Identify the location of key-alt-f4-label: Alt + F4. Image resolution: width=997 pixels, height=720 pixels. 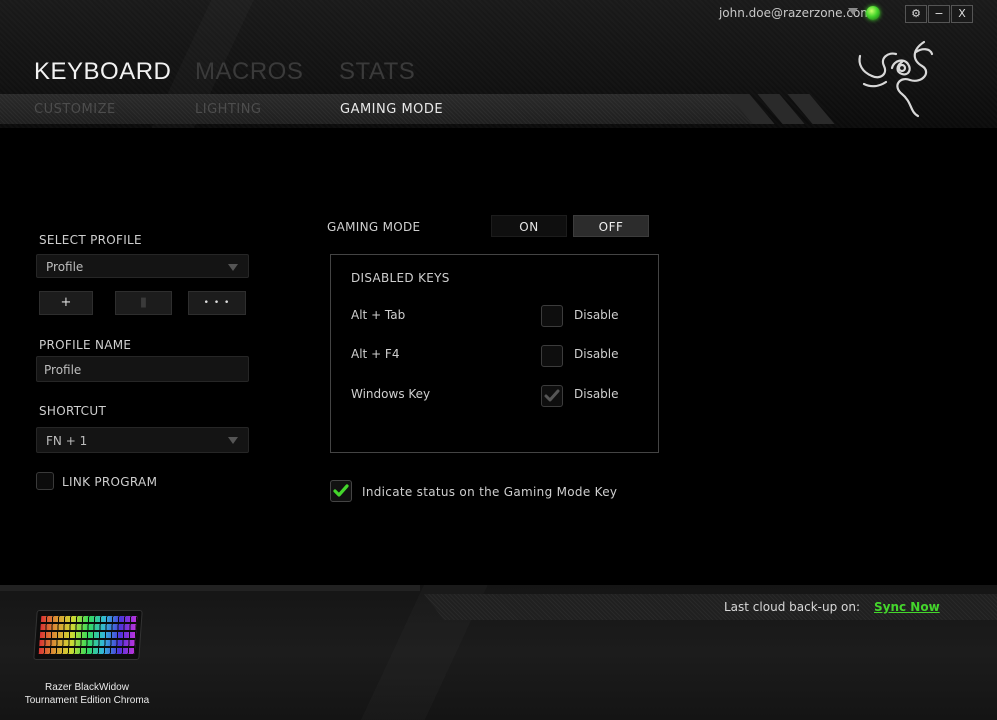
(375, 354).